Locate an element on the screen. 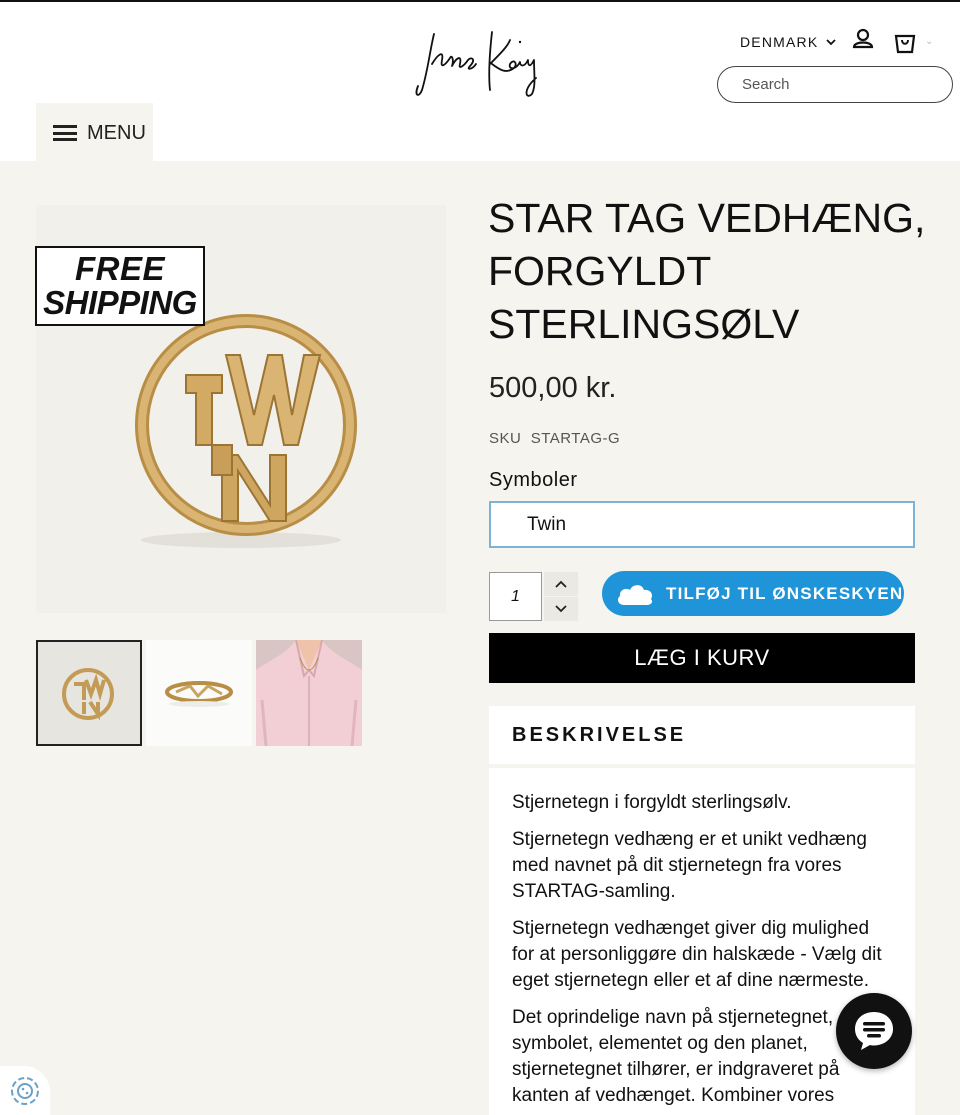  thumbnail-strip is located at coordinates (199, 693).